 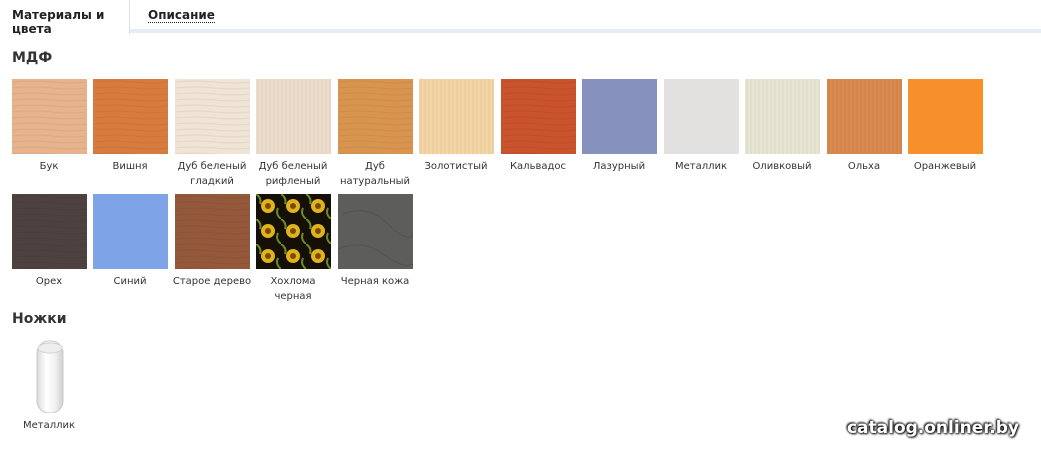 I want to click on swatch-label: Дуб беленый рифленый, so click(x=293, y=174).